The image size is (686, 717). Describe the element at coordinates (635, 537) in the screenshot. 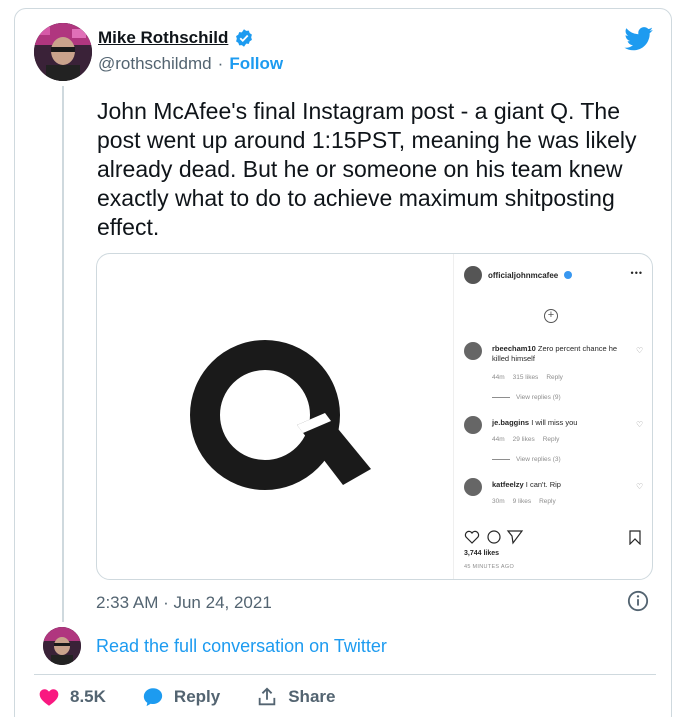

I see `ig-bookmark-icon` at that location.